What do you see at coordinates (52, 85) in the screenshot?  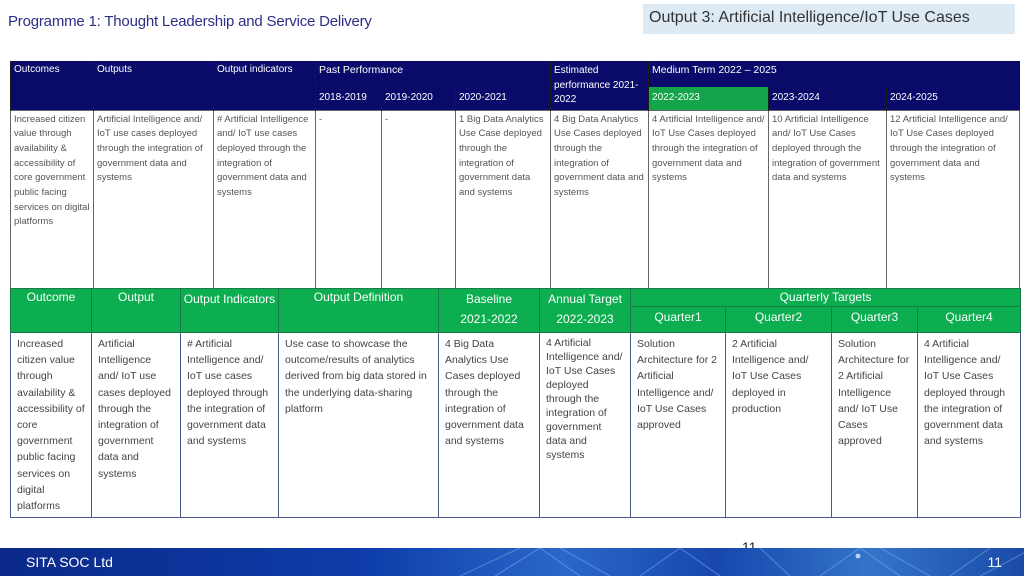 I see `header-outcomes: Outcomes` at bounding box center [52, 85].